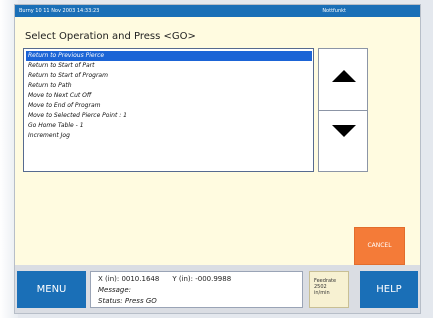  I want to click on page-title: Select Operation and Press <GO>, so click(110, 36).